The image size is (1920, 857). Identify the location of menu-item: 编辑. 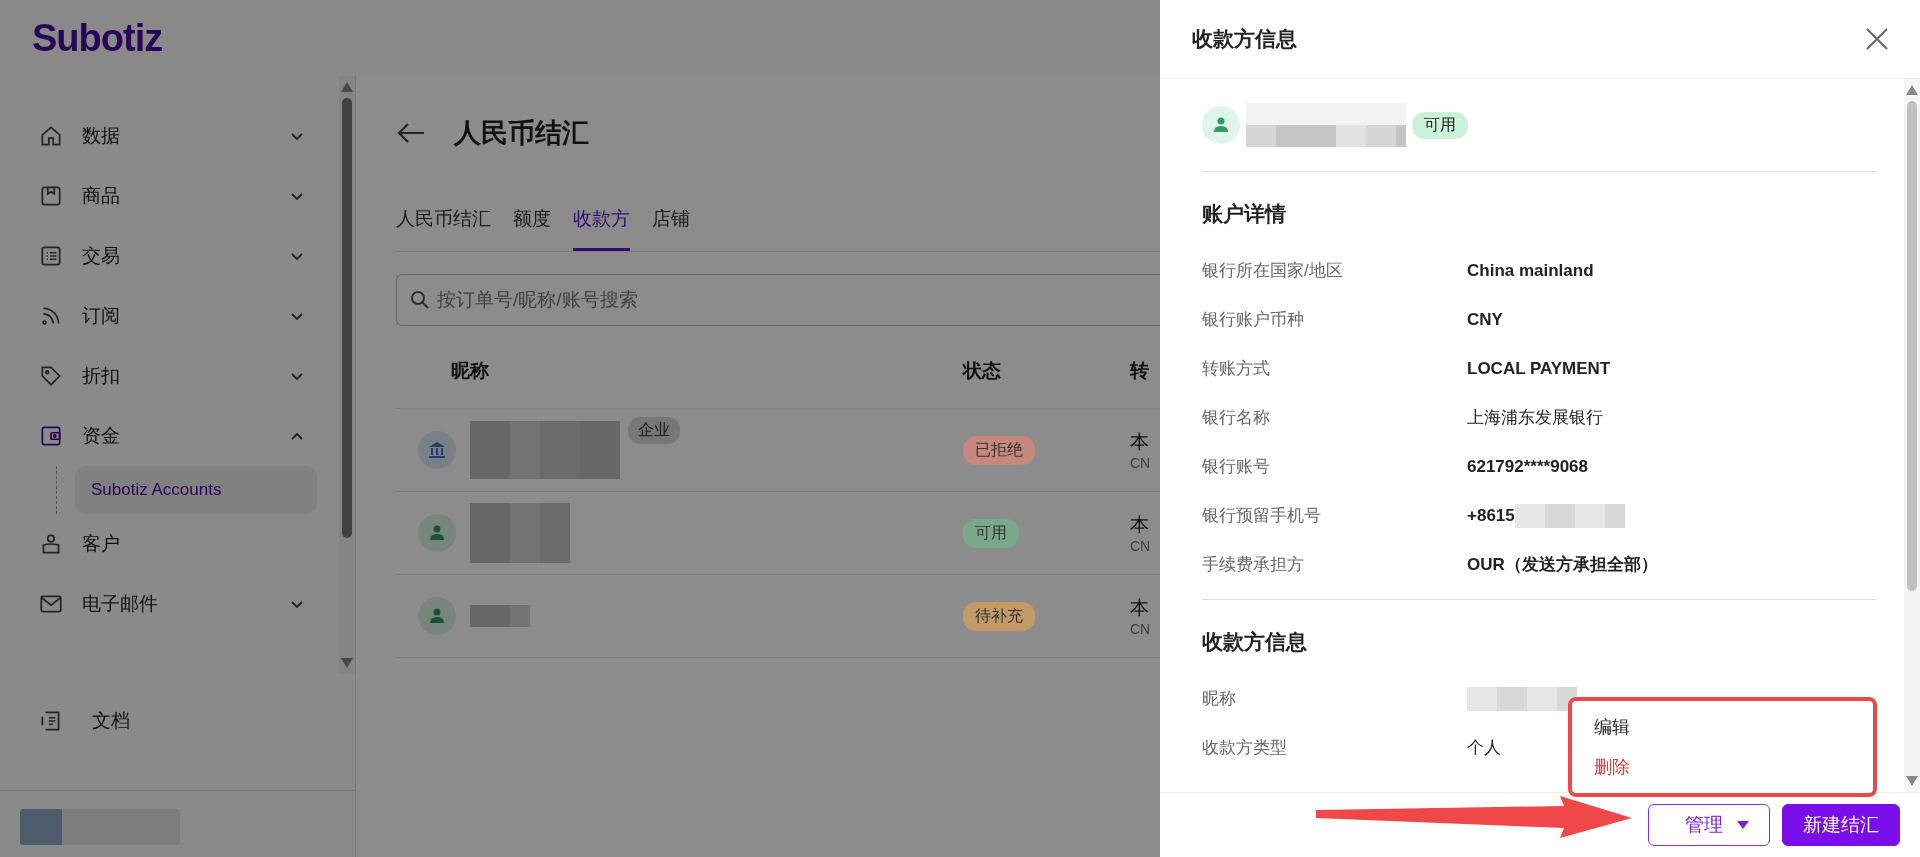
(1733, 727).